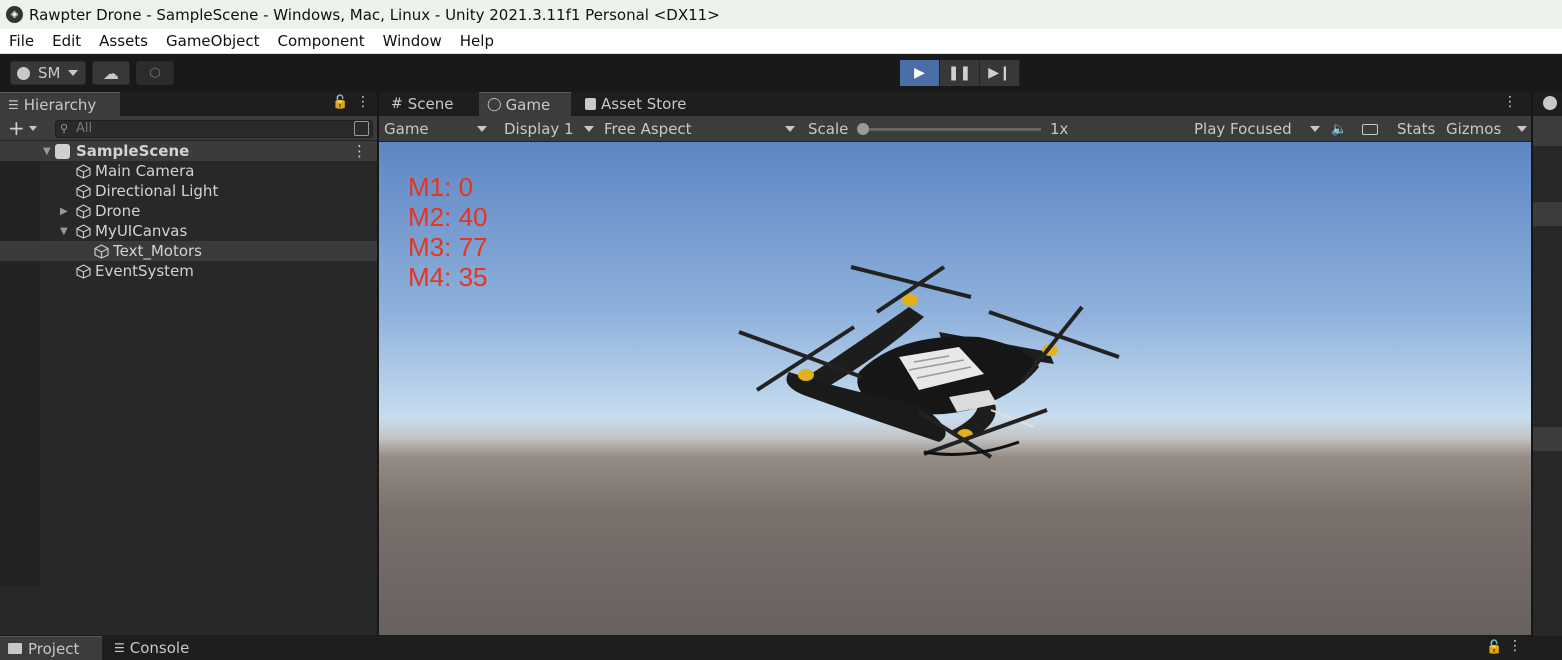 This screenshot has height=660, width=1562. Describe the element at coordinates (1488, 129) in the screenshot. I see `gizmos-dropdown: Gizmos` at that location.